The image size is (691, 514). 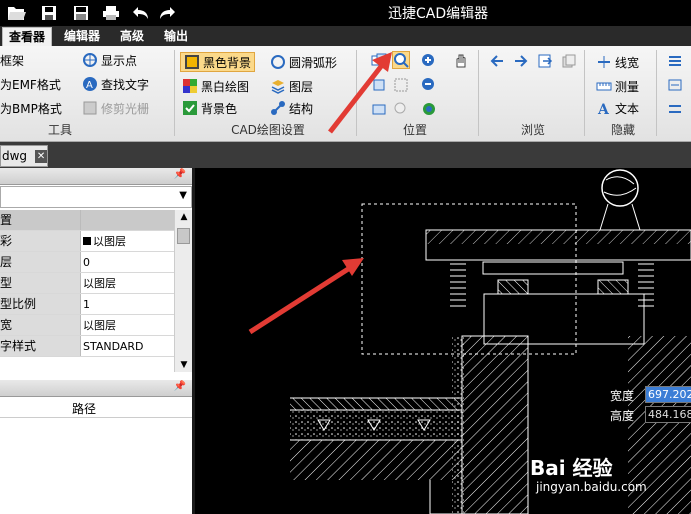 What do you see at coordinates (167, 13) in the screenshot?
I see `redo-icon` at bounding box center [167, 13].